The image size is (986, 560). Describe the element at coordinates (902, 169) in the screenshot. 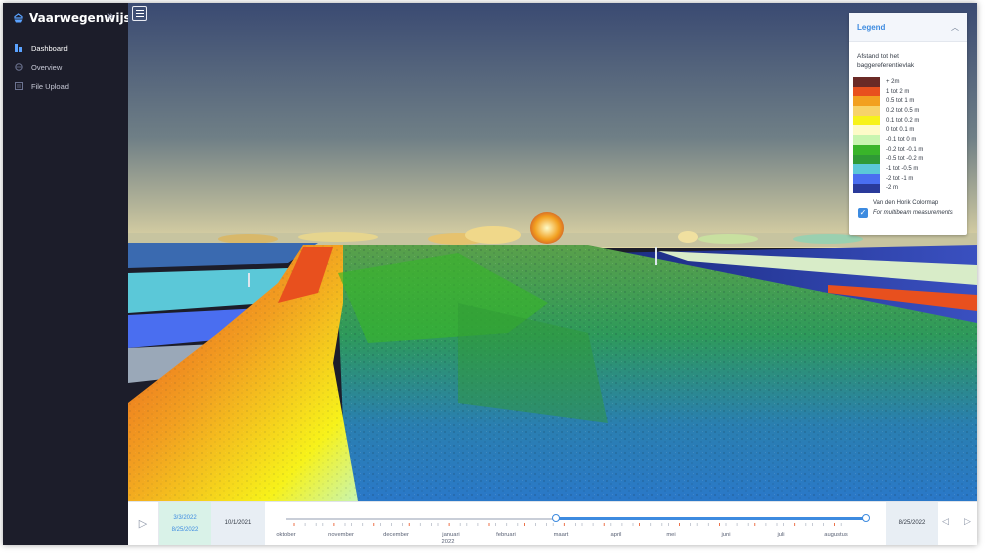

I see `legend-label: -1 tot -0.5 m` at that location.